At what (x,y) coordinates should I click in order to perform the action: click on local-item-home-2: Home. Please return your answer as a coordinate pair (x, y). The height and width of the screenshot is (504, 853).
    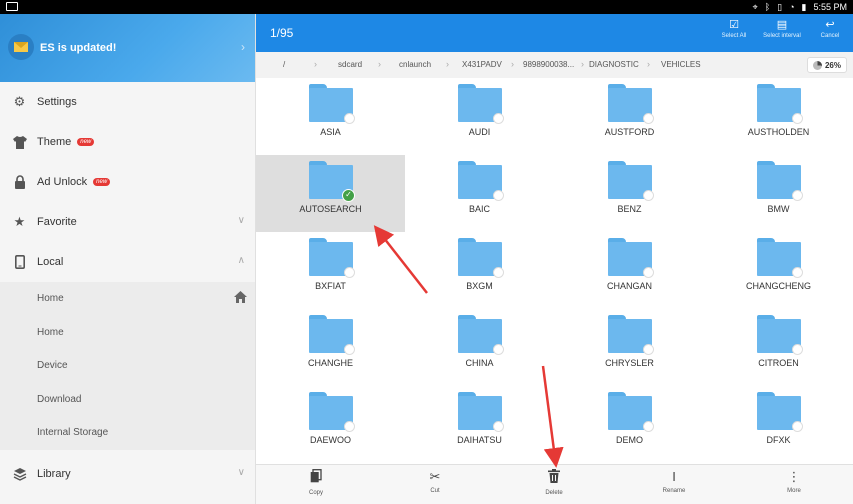
    Looking at the image, I should click on (127, 333).